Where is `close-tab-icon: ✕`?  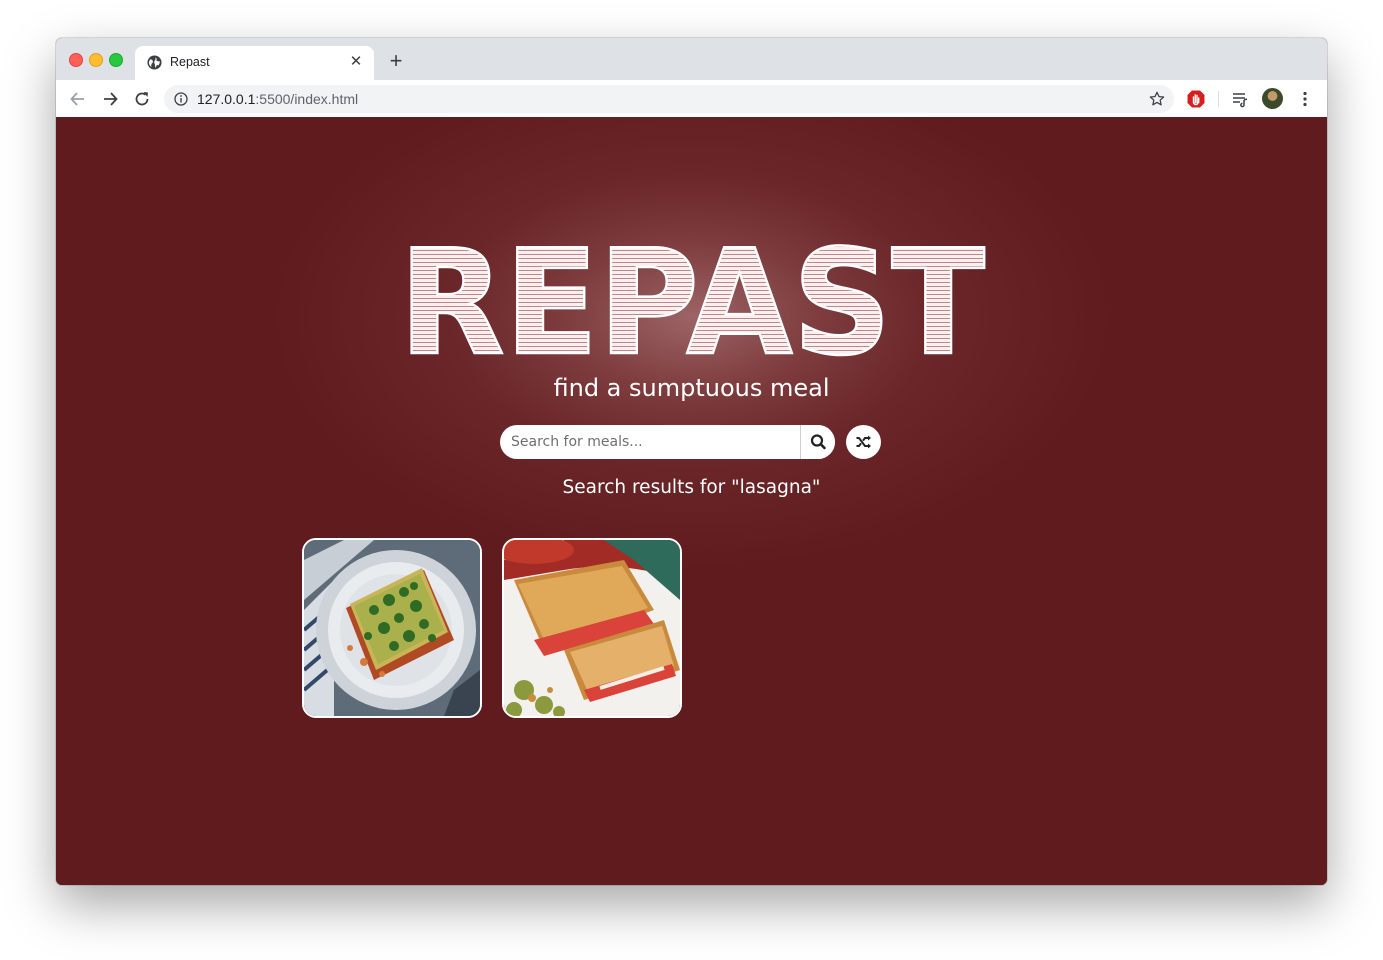
close-tab-icon: ✕ is located at coordinates (356, 62).